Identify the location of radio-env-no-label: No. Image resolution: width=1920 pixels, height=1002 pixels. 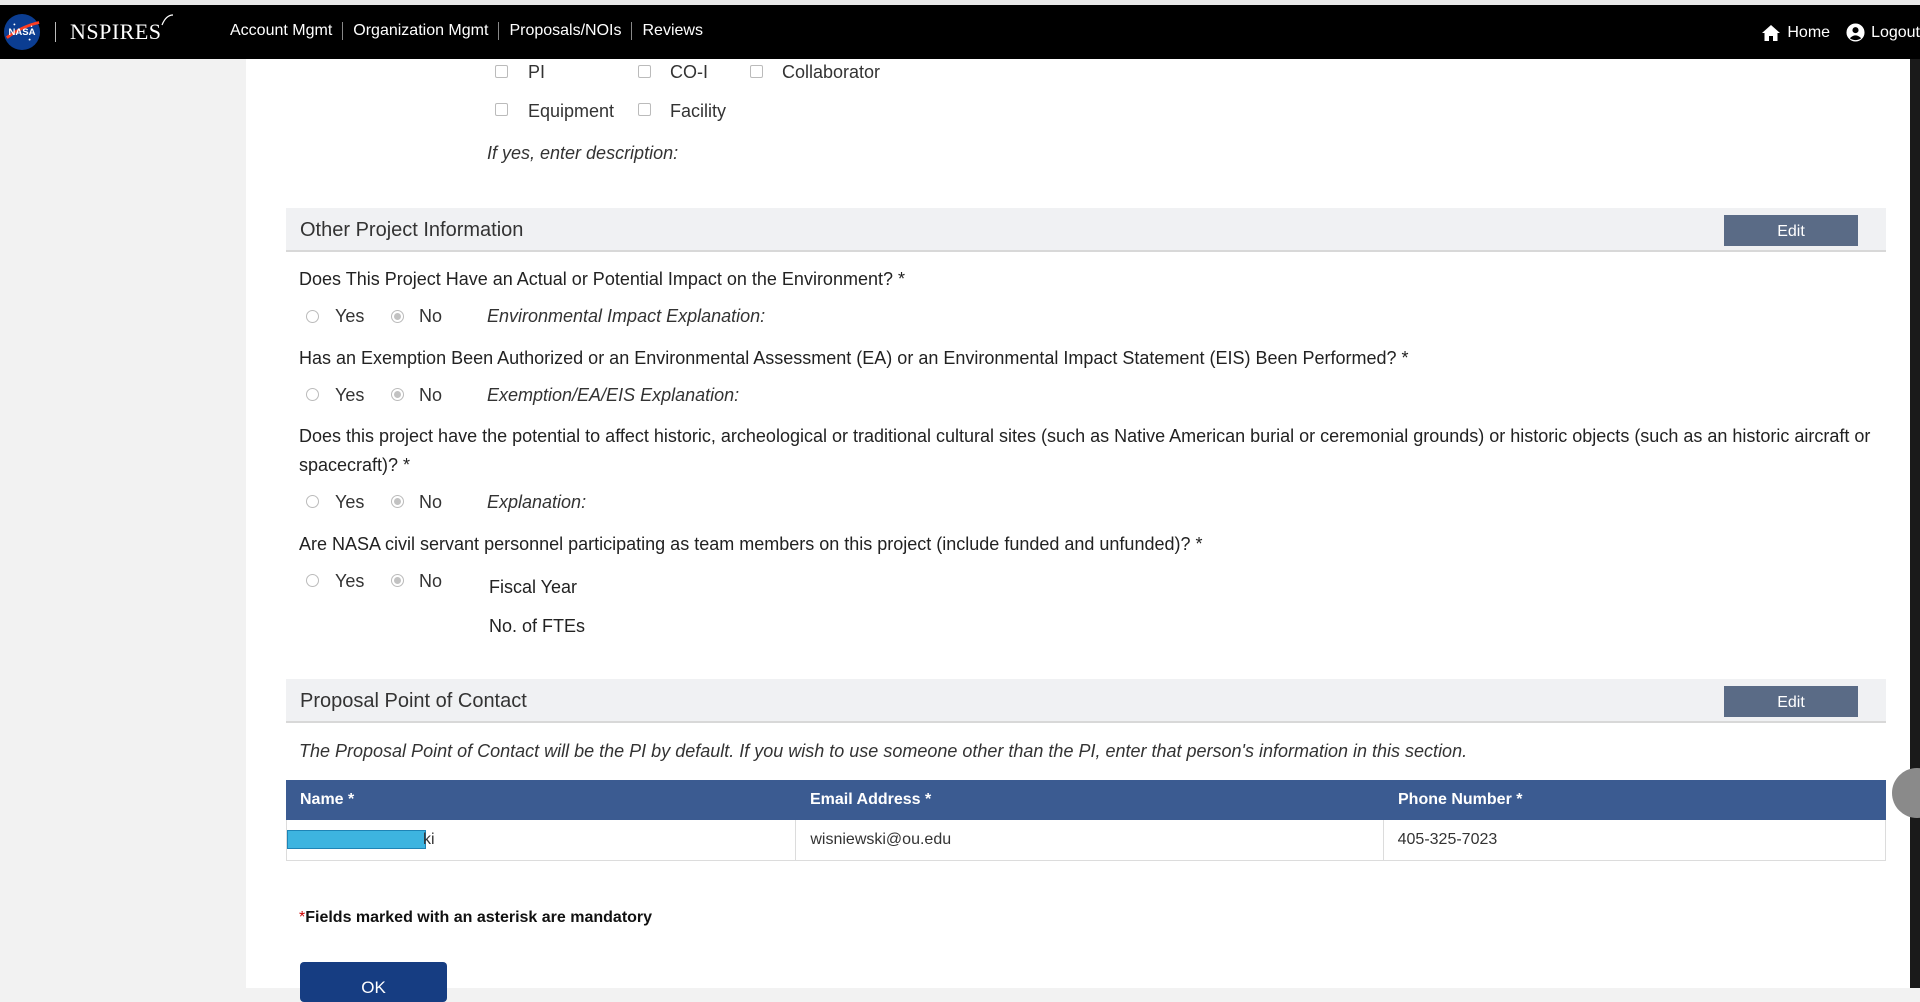
(431, 316).